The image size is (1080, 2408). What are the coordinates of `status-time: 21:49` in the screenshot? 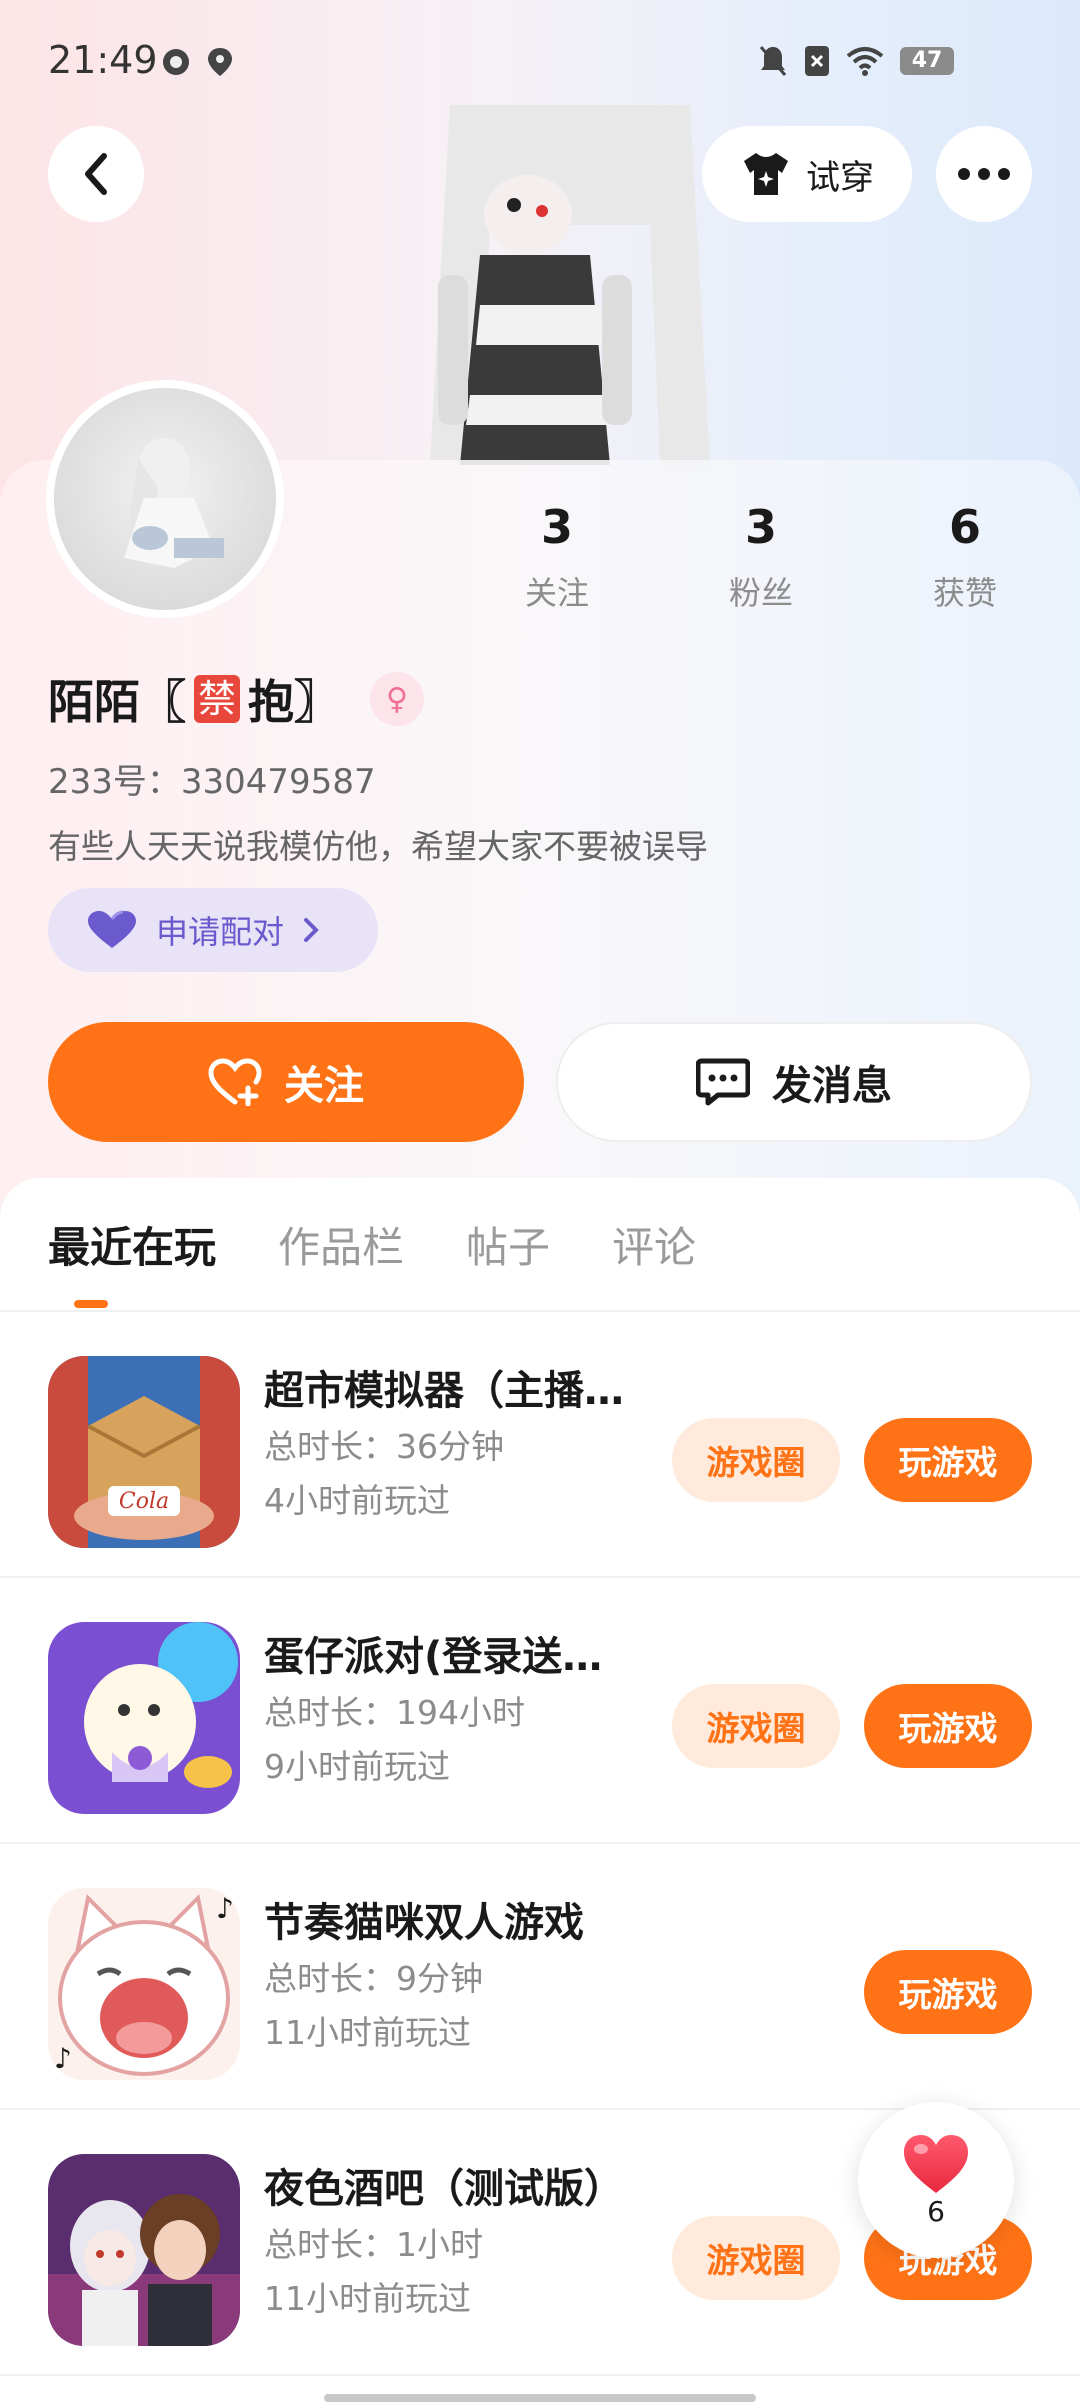 It's located at (103, 60).